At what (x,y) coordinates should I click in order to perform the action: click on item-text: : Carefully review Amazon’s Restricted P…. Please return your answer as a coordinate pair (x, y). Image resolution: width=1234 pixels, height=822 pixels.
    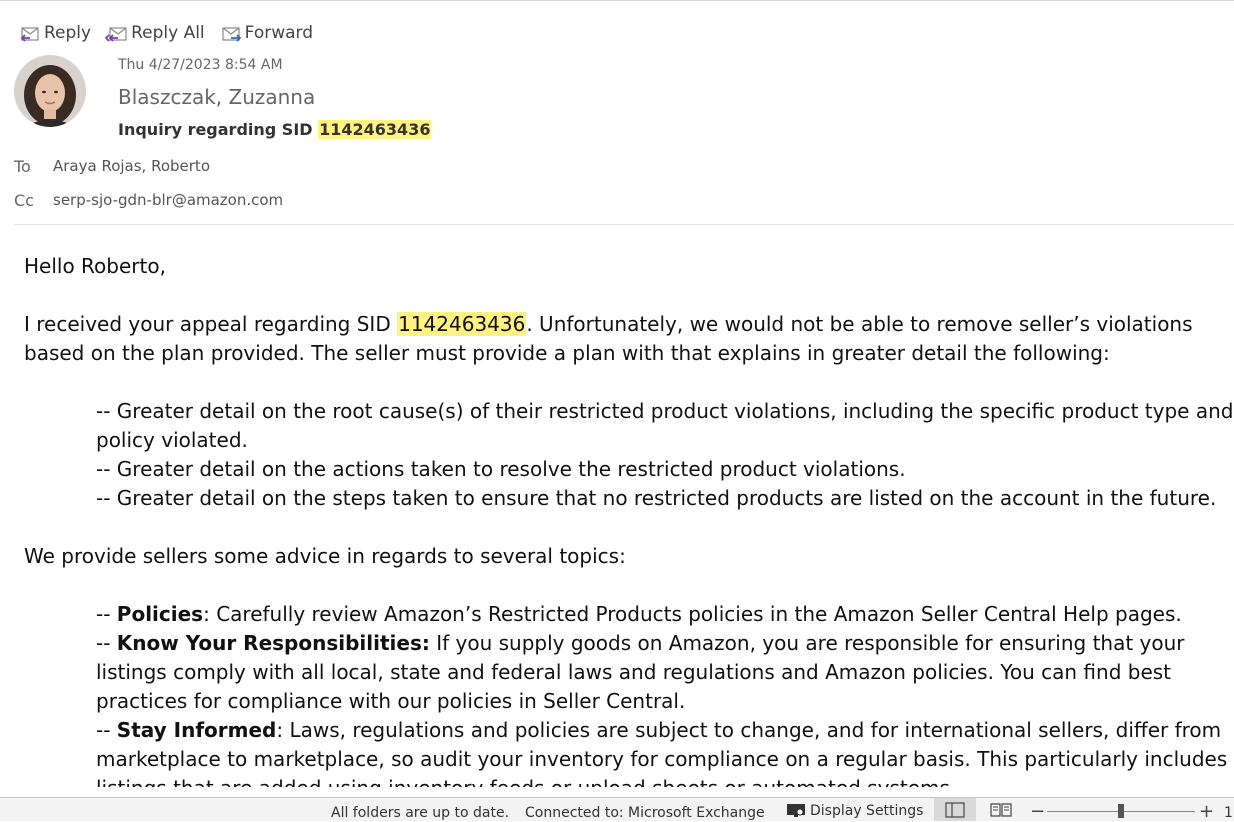
    Looking at the image, I should click on (692, 614).